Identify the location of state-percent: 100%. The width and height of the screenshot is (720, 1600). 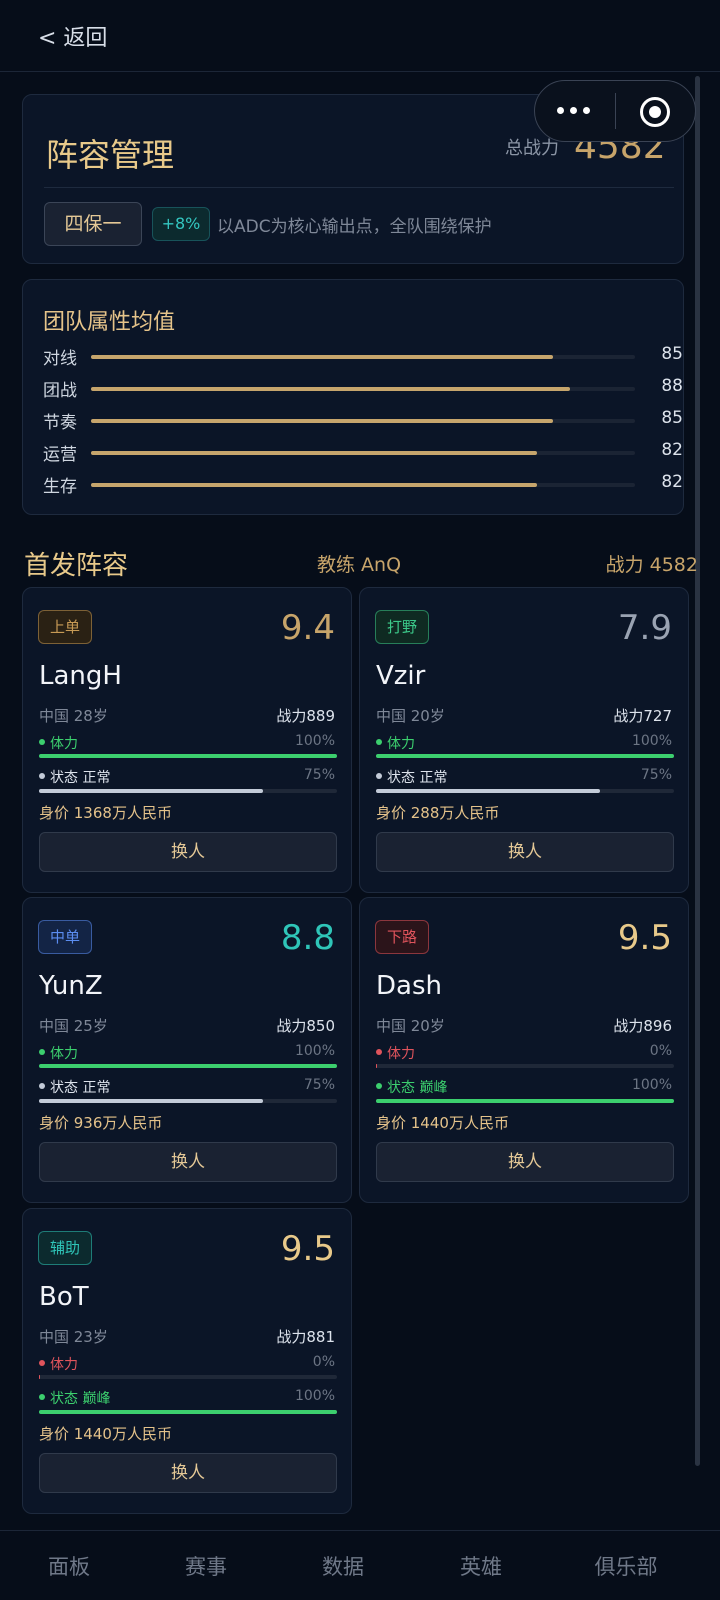
(314, 1396).